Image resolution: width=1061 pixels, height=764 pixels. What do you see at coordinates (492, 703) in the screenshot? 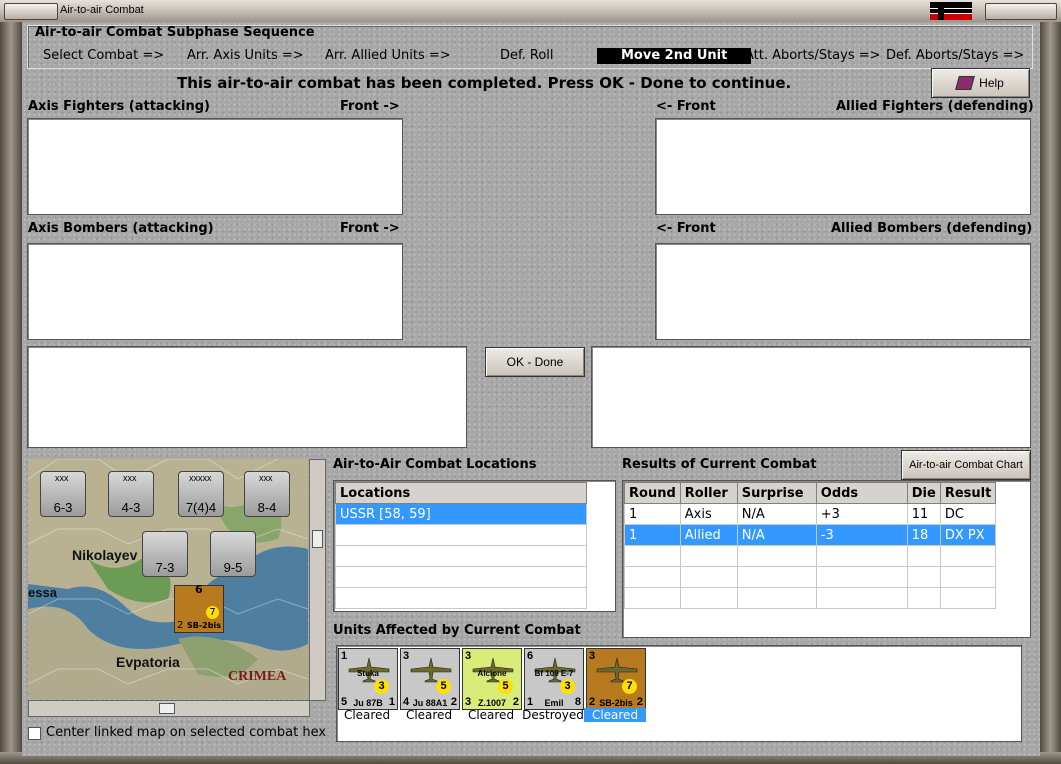
I see `unit-name: Z.1007` at bounding box center [492, 703].